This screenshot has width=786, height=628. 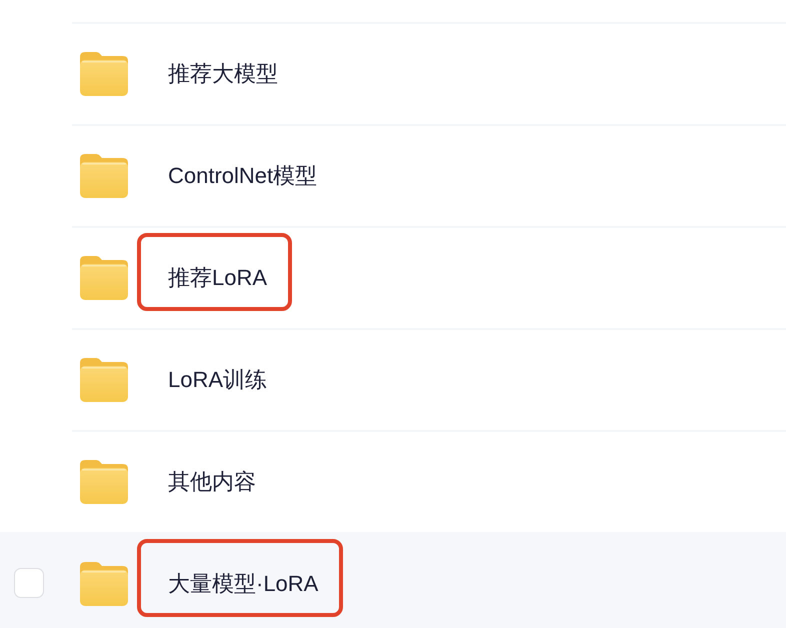 I want to click on folder-name: 大量模型·LoRA, so click(x=243, y=584).